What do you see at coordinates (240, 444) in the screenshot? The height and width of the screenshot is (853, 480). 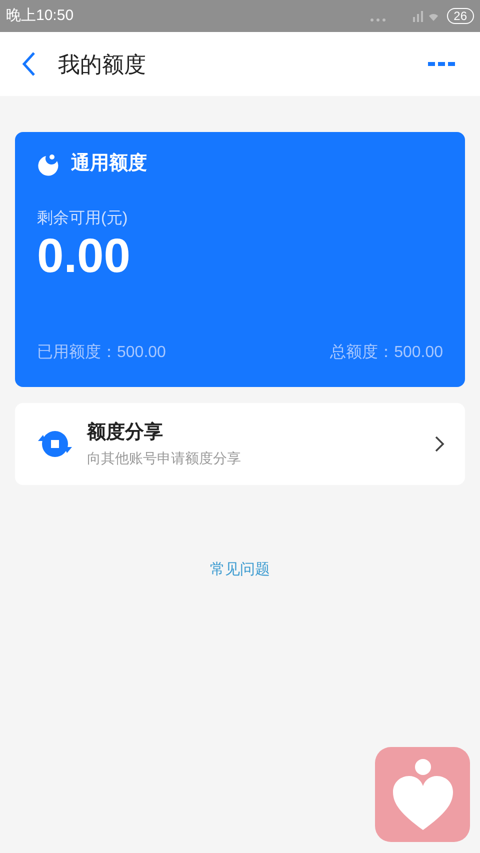 I see `share-item: 额度分享 向其他账号申请额度分享` at bounding box center [240, 444].